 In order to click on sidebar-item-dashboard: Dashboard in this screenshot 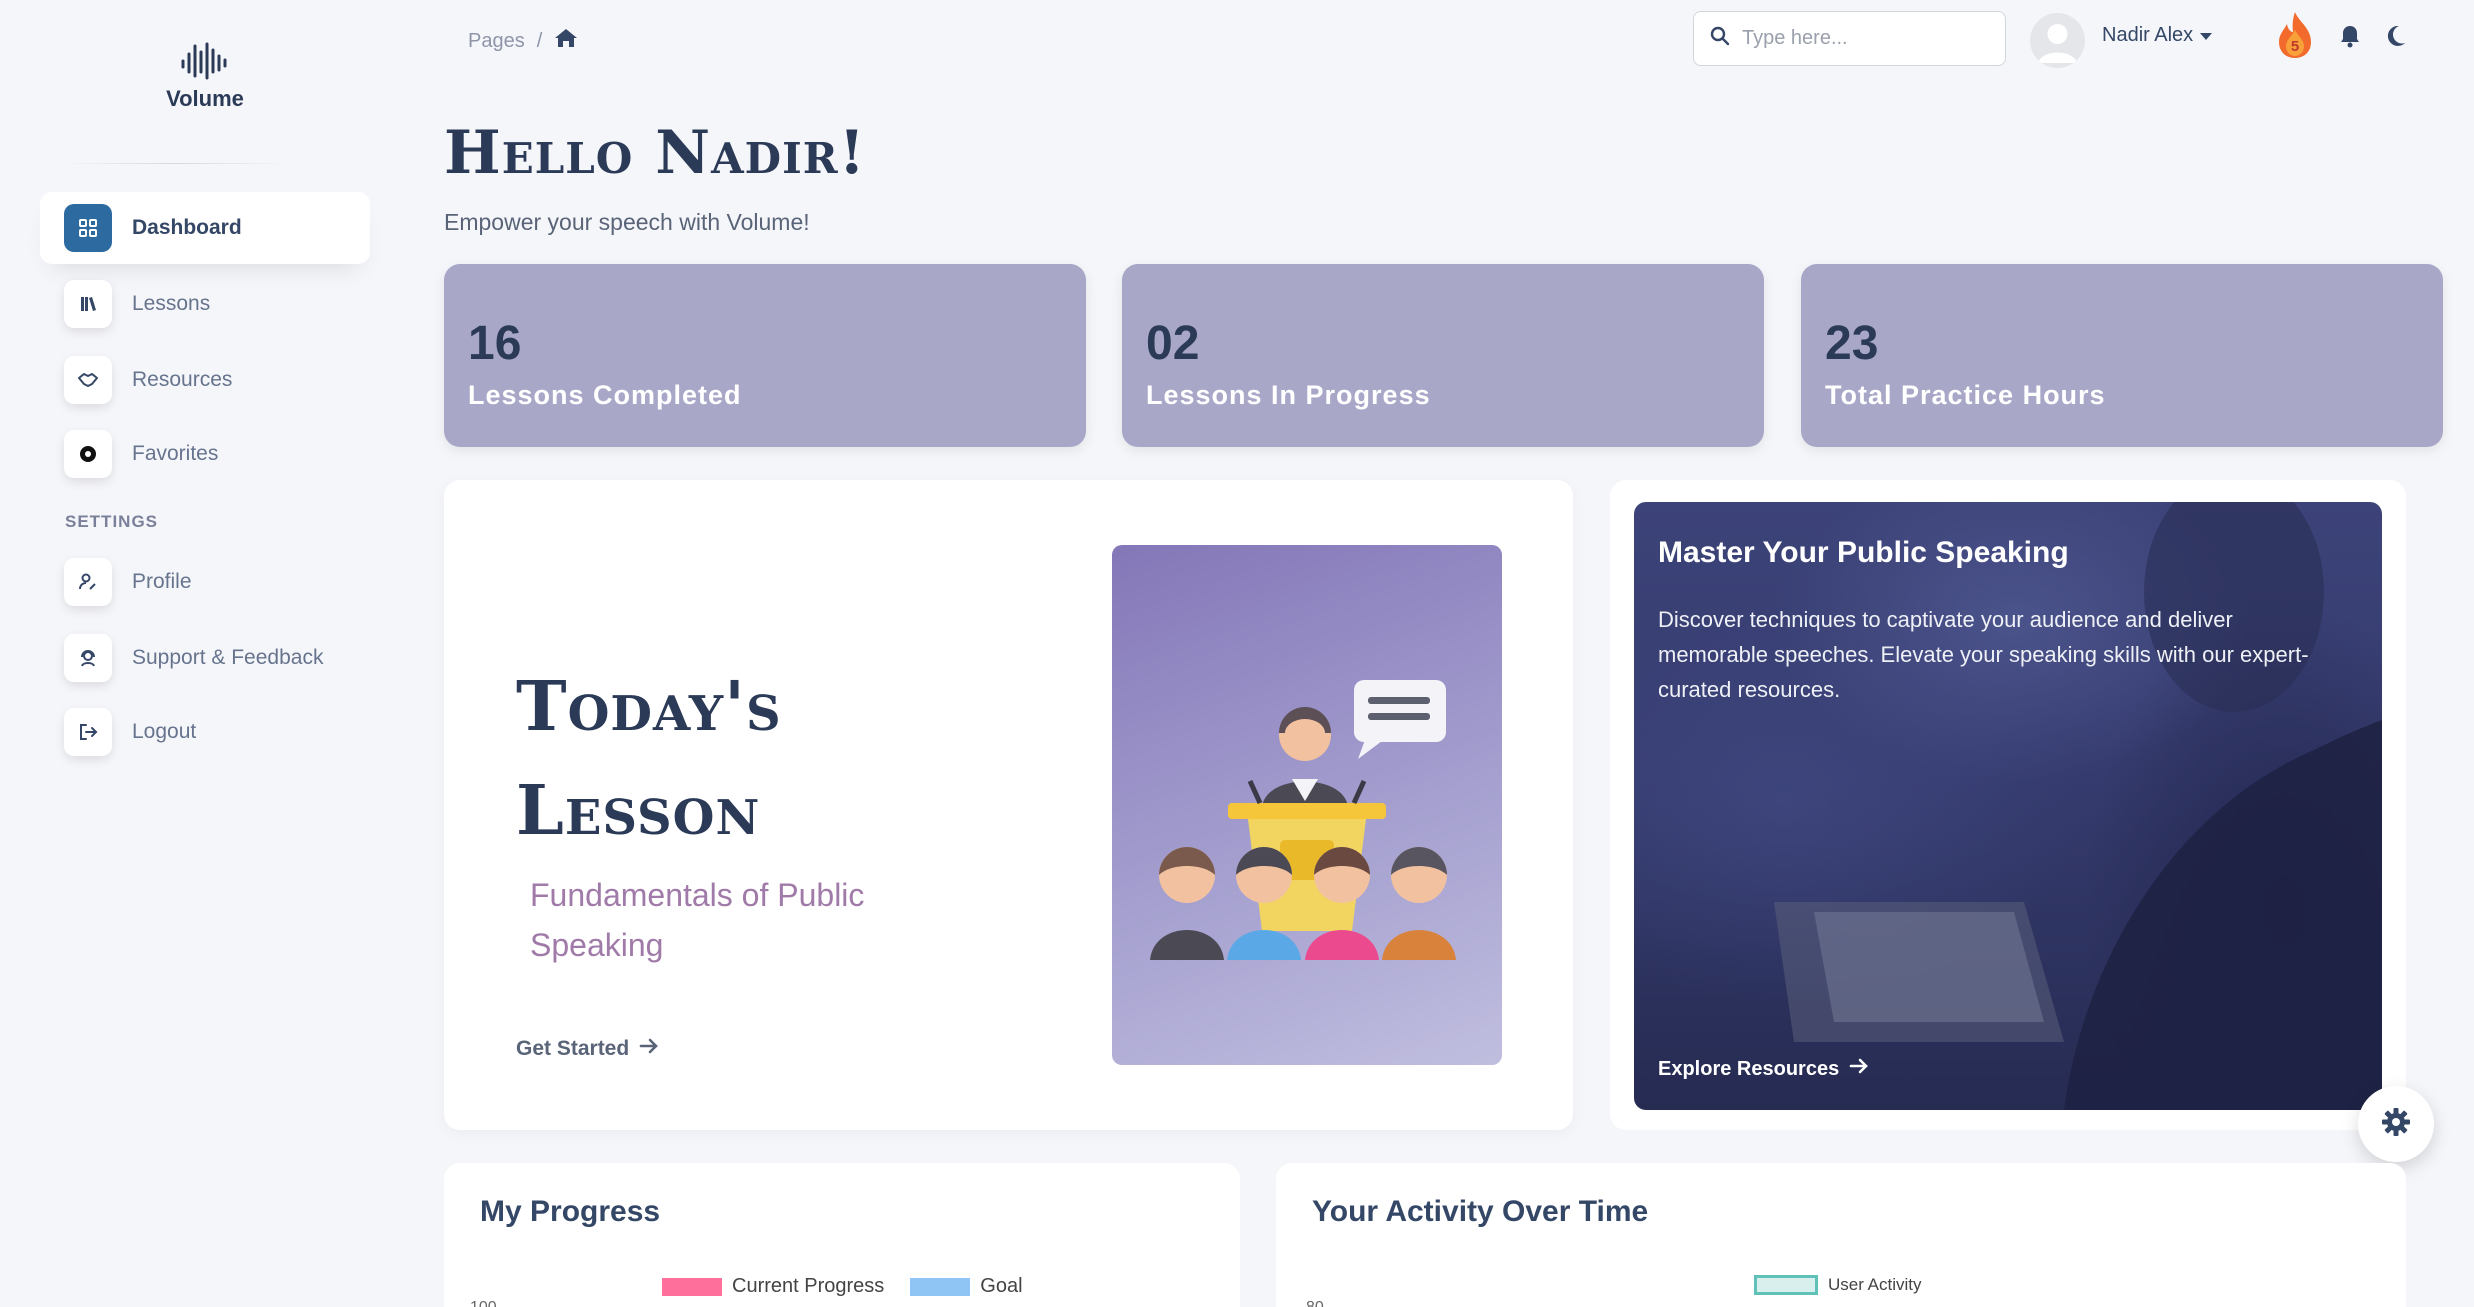, I will do `click(205, 228)`.